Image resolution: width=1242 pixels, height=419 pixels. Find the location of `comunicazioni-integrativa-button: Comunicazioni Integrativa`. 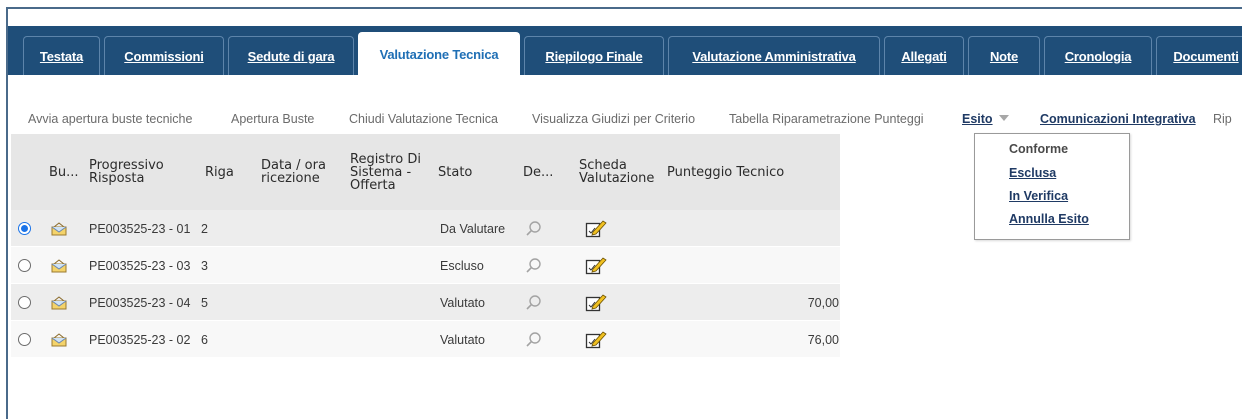

comunicazioni-integrativa-button: Comunicazioni Integrativa is located at coordinates (1118, 119).